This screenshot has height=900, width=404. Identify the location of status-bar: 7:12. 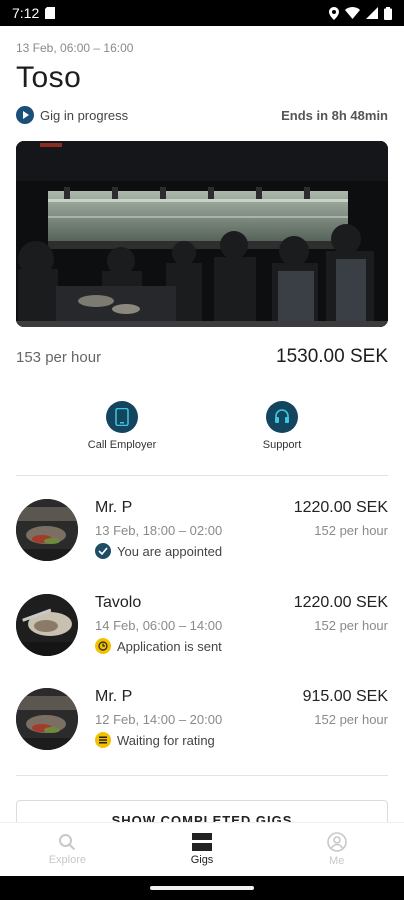
(202, 13).